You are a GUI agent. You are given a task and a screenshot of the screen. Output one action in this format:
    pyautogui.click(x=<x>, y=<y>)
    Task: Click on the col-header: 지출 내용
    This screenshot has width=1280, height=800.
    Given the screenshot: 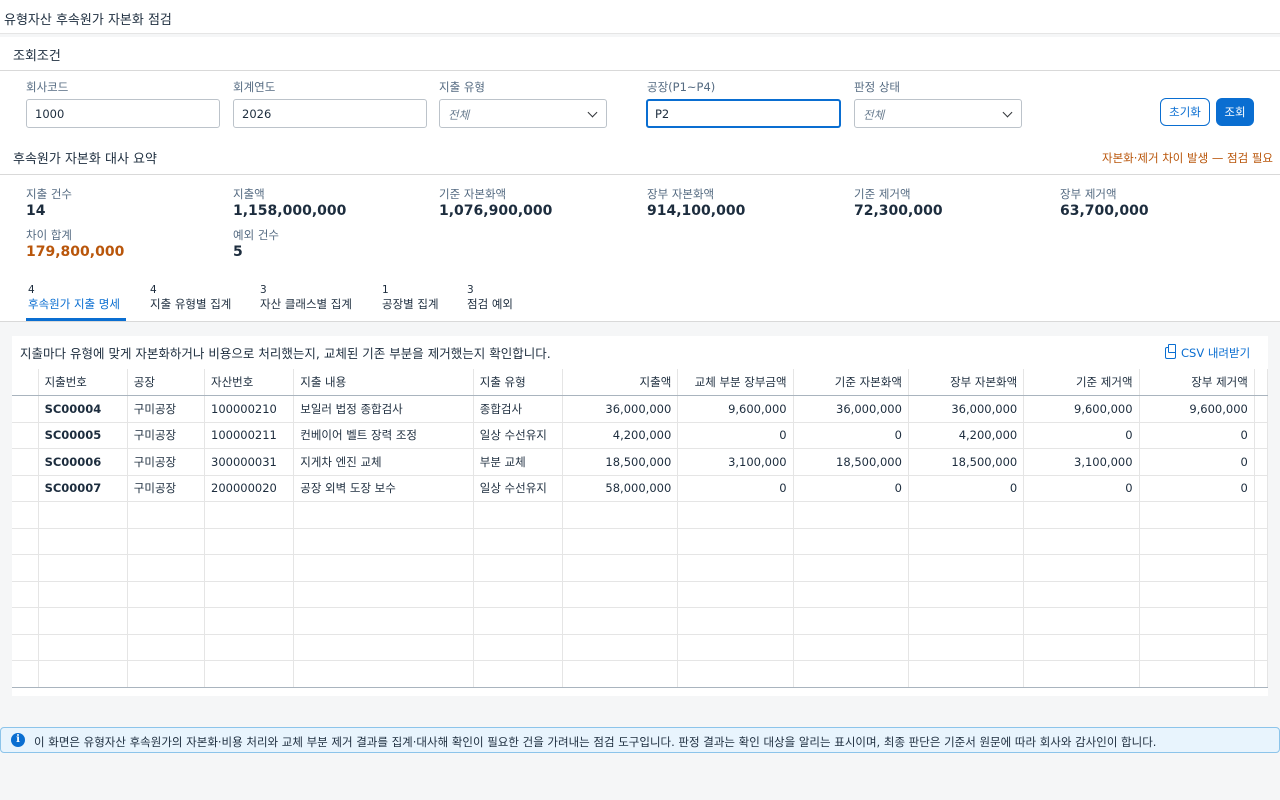 What is the action you would take?
    pyautogui.click(x=383, y=382)
    